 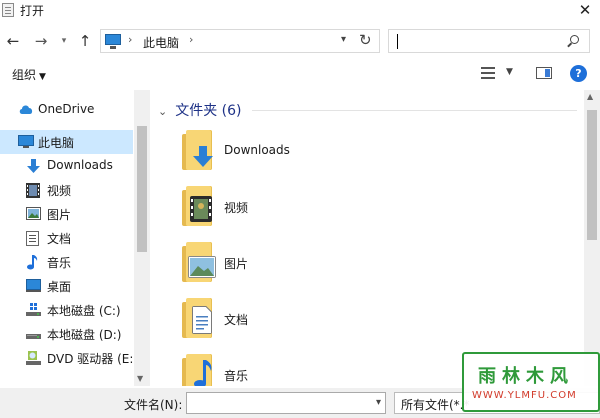 I want to click on sidebar-scroll-thumb, so click(x=142, y=189).